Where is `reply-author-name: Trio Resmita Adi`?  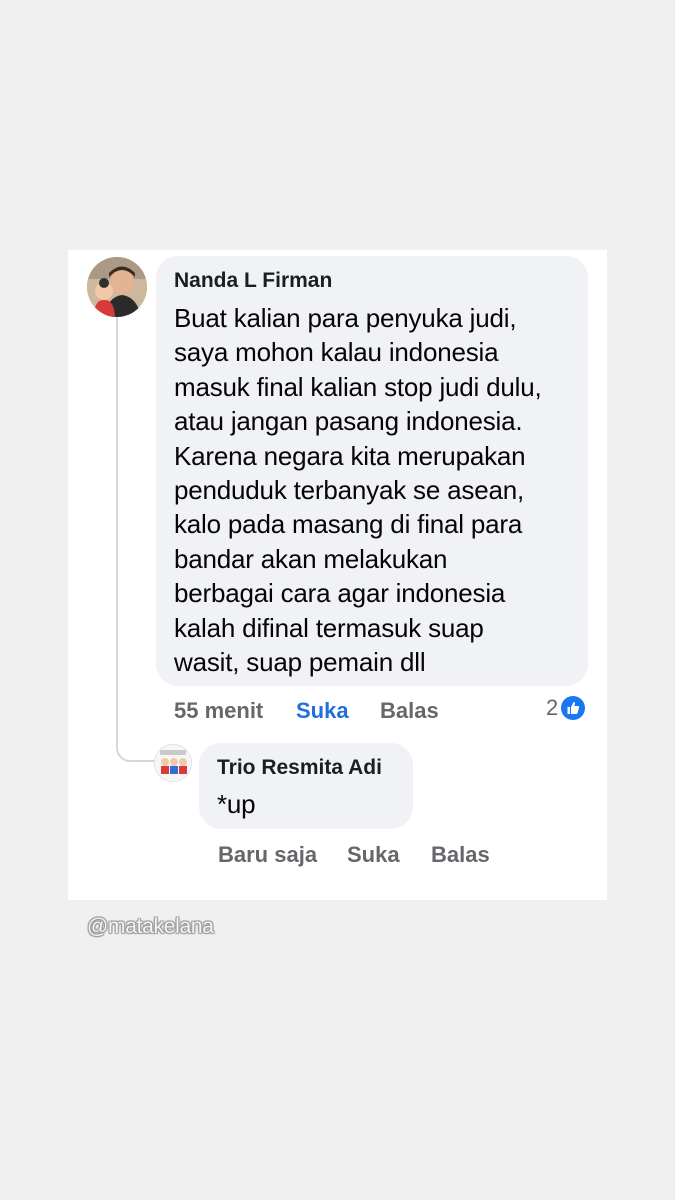 reply-author-name: Trio Resmita Adi is located at coordinates (307, 768).